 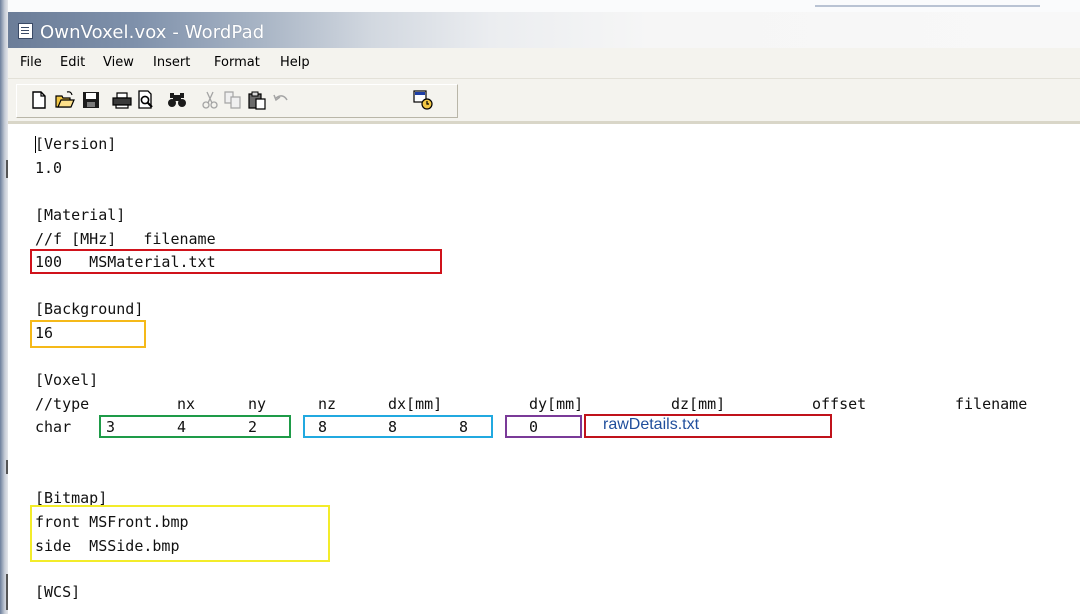 What do you see at coordinates (698, 404) in the screenshot?
I see `voxel-col-dz: dz[mm]` at bounding box center [698, 404].